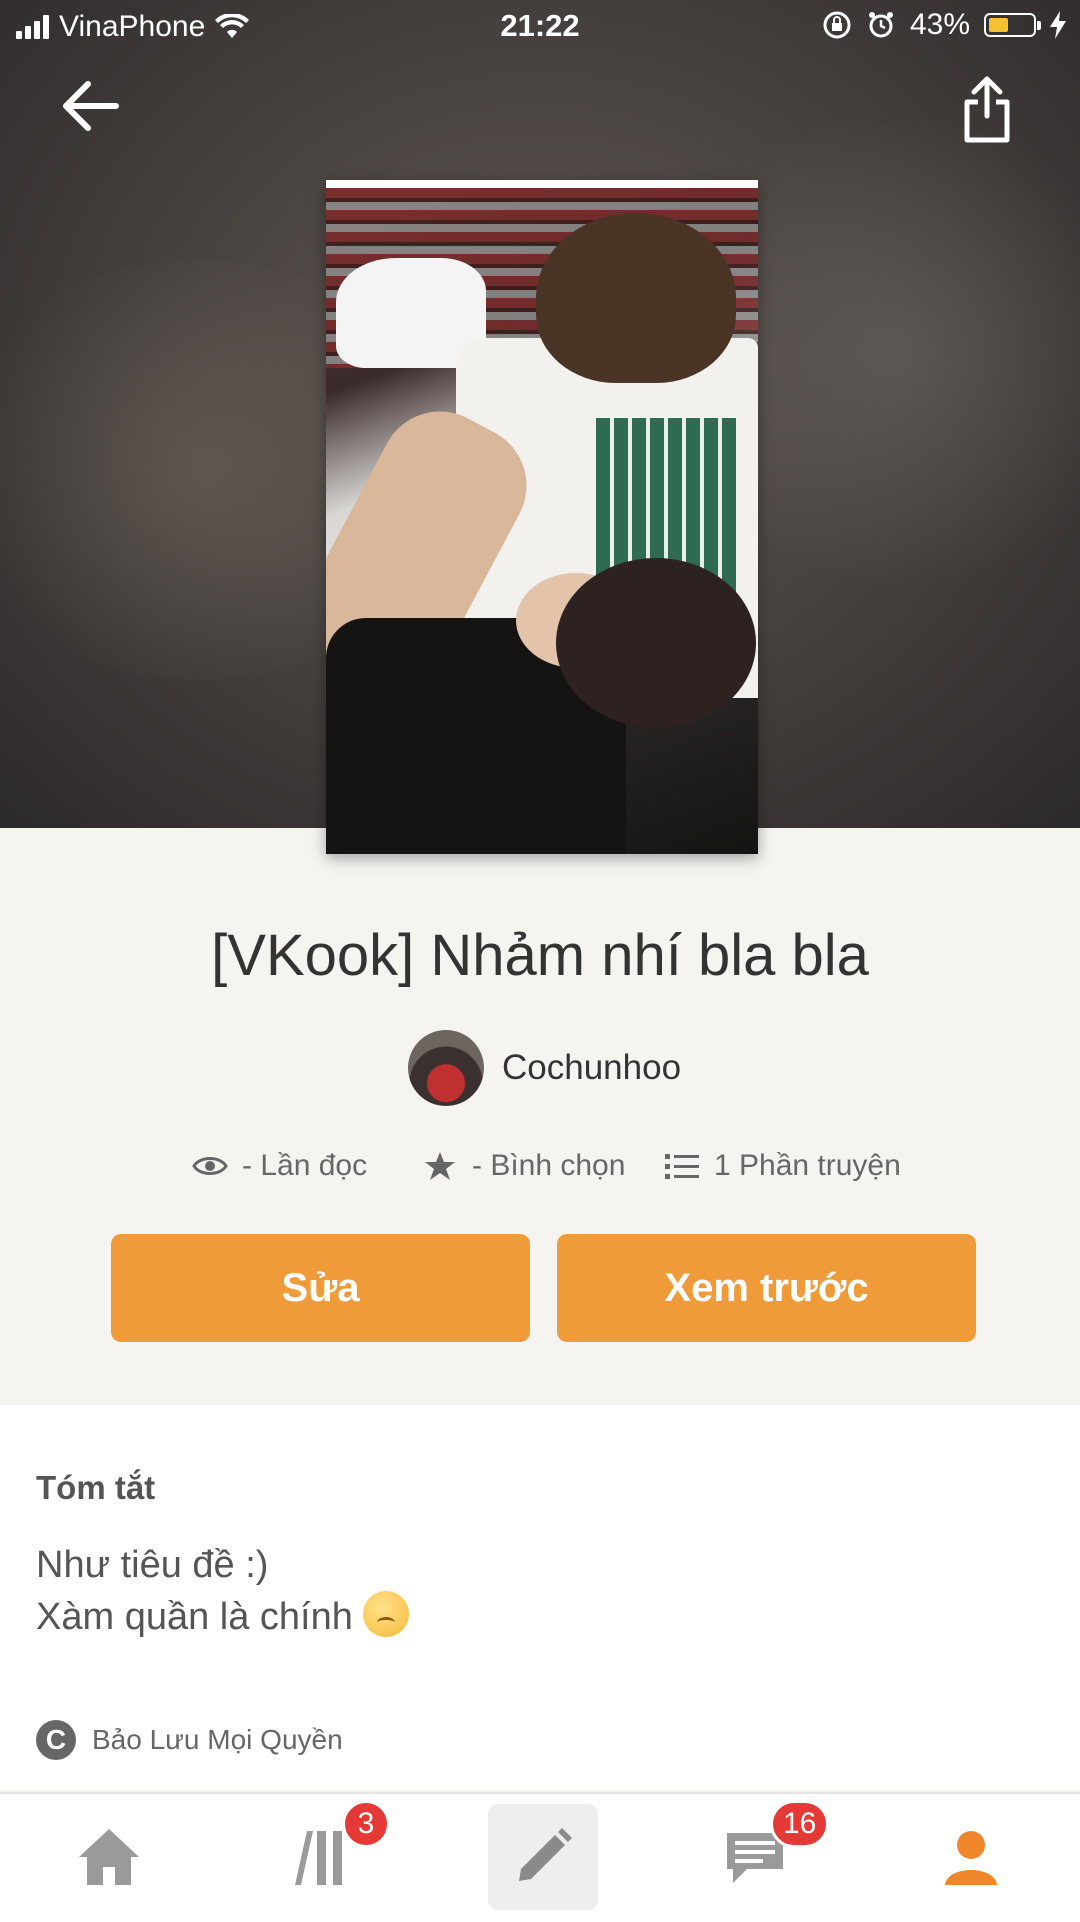 Image resolution: width=1080 pixels, height=1922 pixels. I want to click on status-right: 43%, so click(944, 25).